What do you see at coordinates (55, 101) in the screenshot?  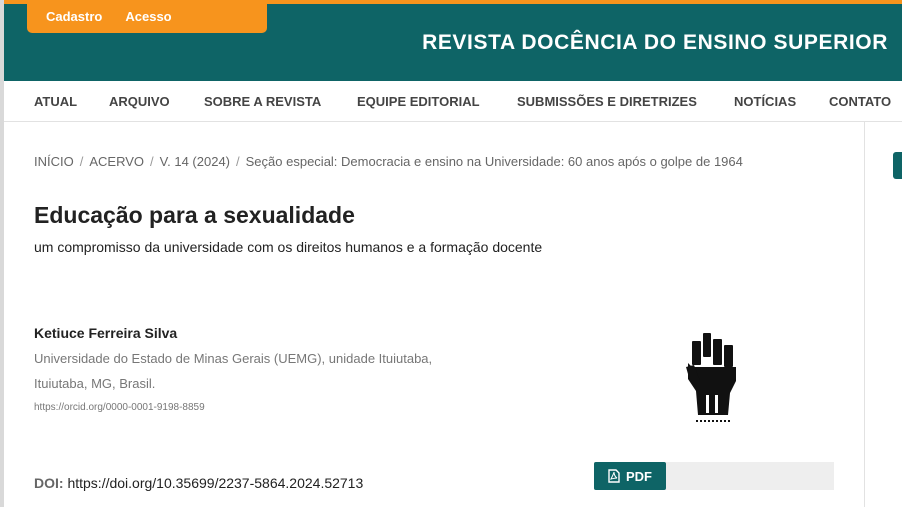 I see `nav-item-current: ATUAL` at bounding box center [55, 101].